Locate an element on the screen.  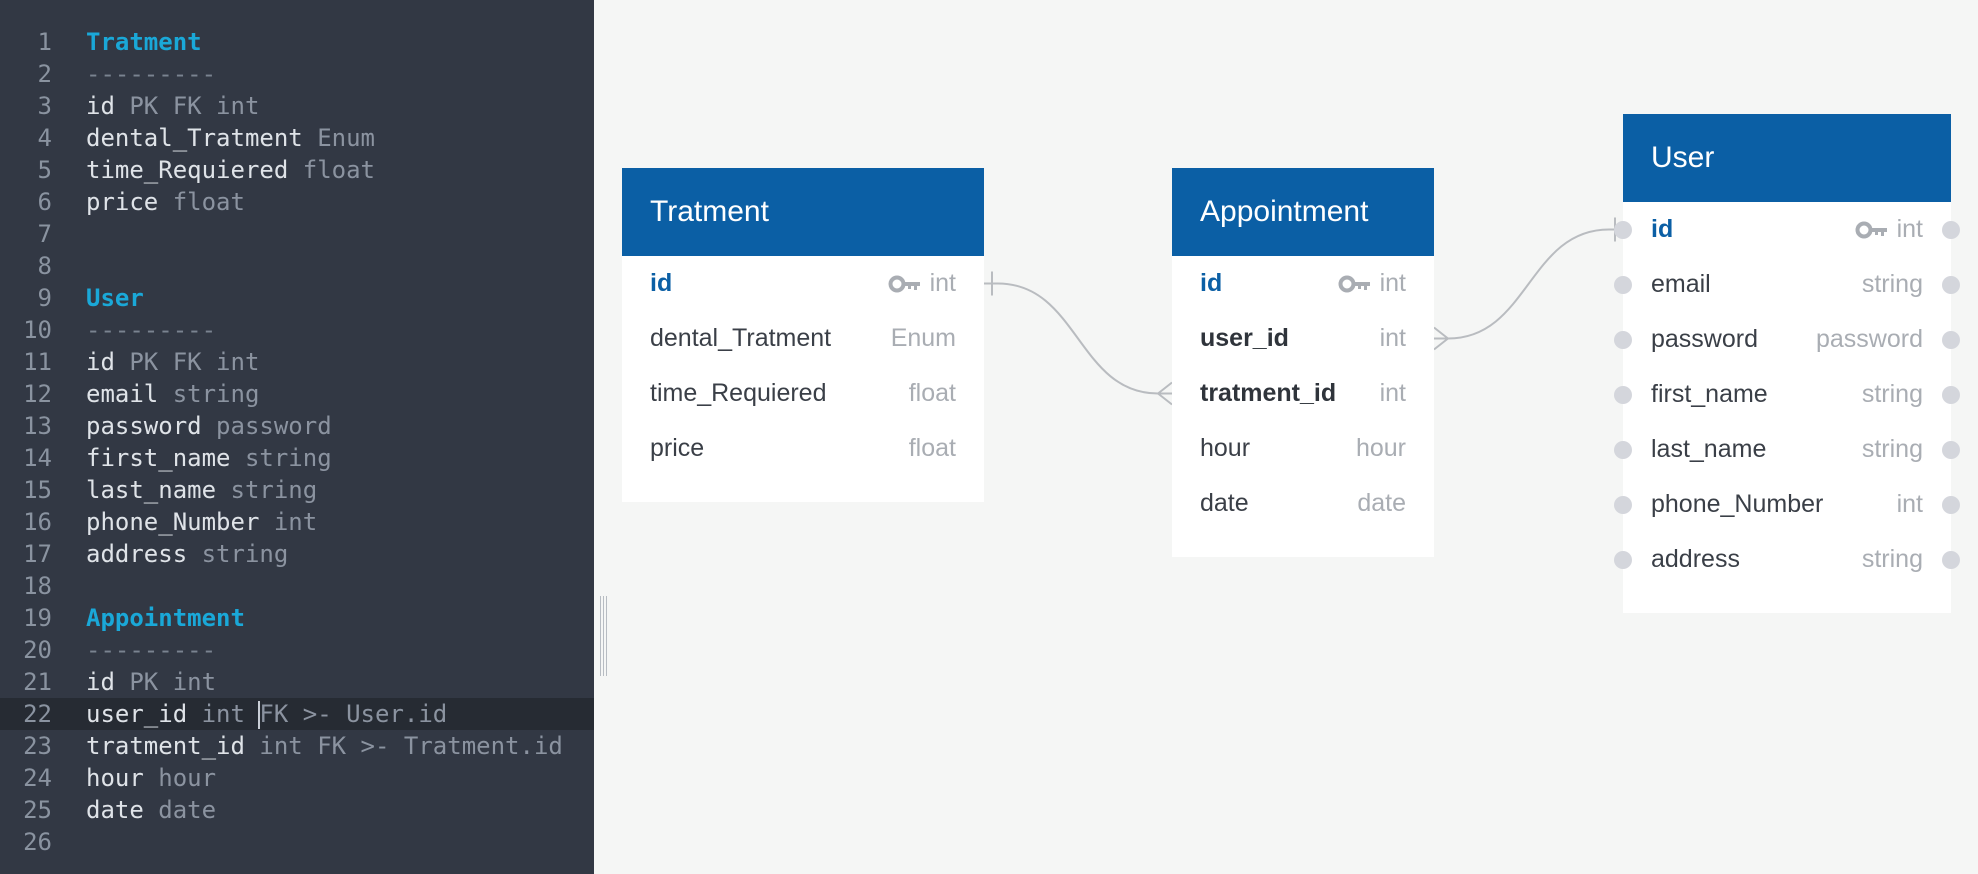
many-cardinality-marker is located at coordinates (1441, 338).